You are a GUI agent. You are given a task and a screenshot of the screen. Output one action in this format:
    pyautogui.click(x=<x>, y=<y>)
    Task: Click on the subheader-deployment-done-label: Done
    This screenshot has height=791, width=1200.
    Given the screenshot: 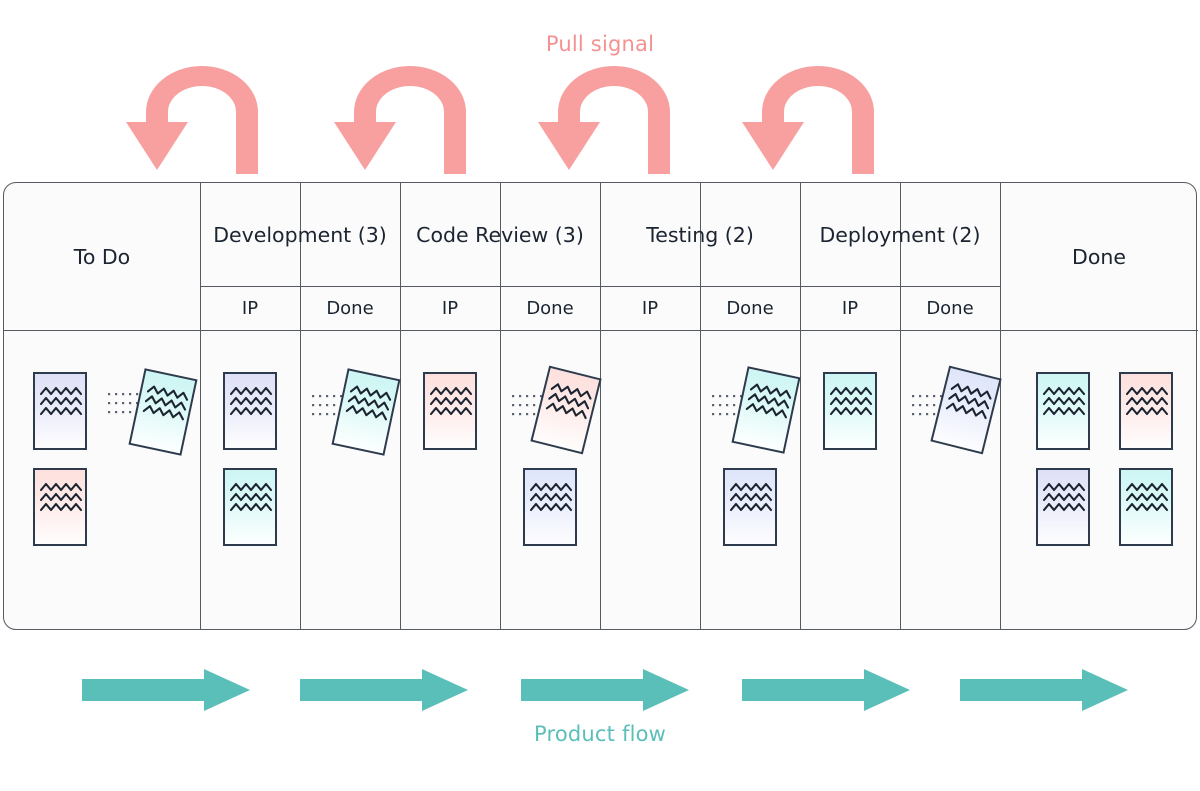 What is the action you would take?
    pyautogui.click(x=950, y=308)
    